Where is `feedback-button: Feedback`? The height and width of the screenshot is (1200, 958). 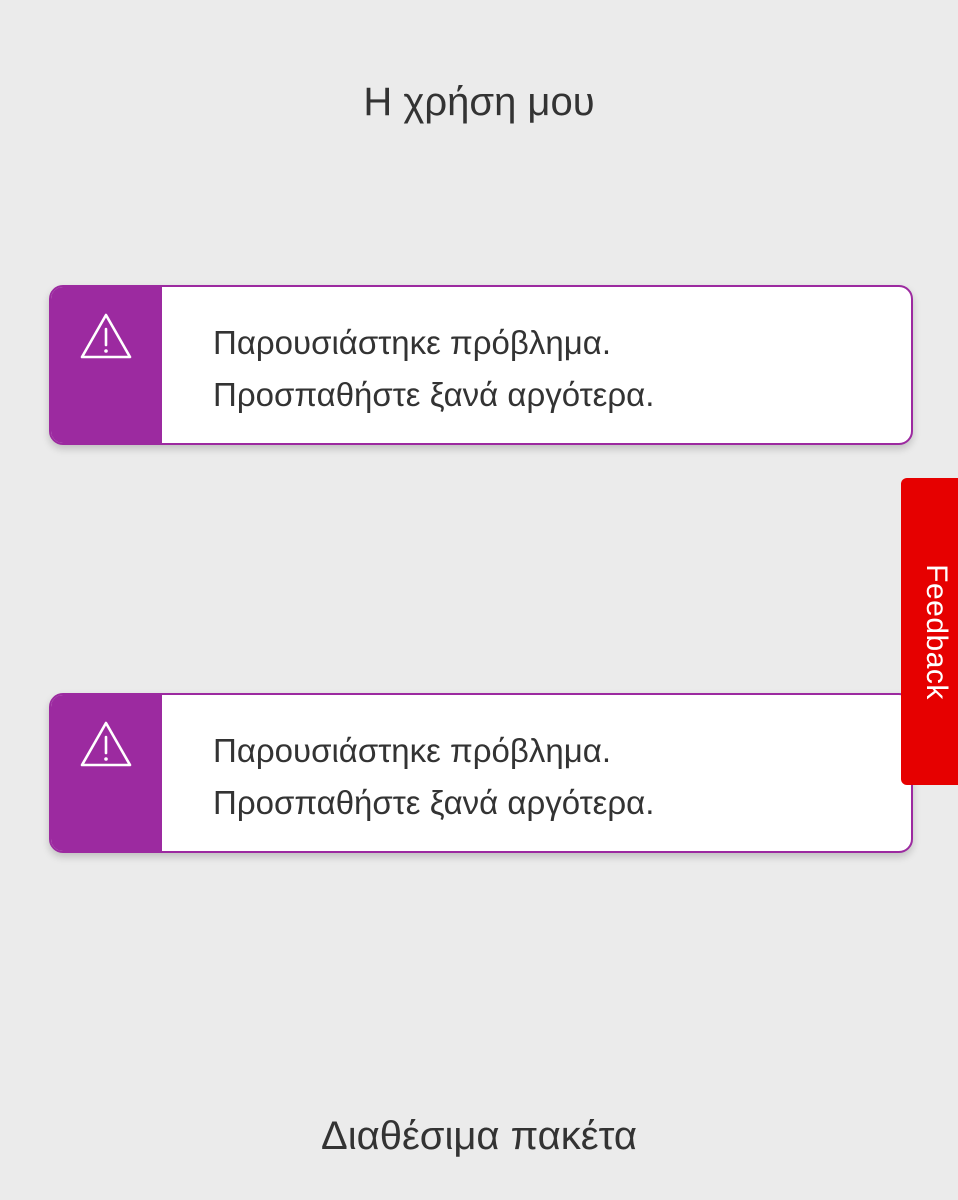 feedback-button: Feedback is located at coordinates (929, 631).